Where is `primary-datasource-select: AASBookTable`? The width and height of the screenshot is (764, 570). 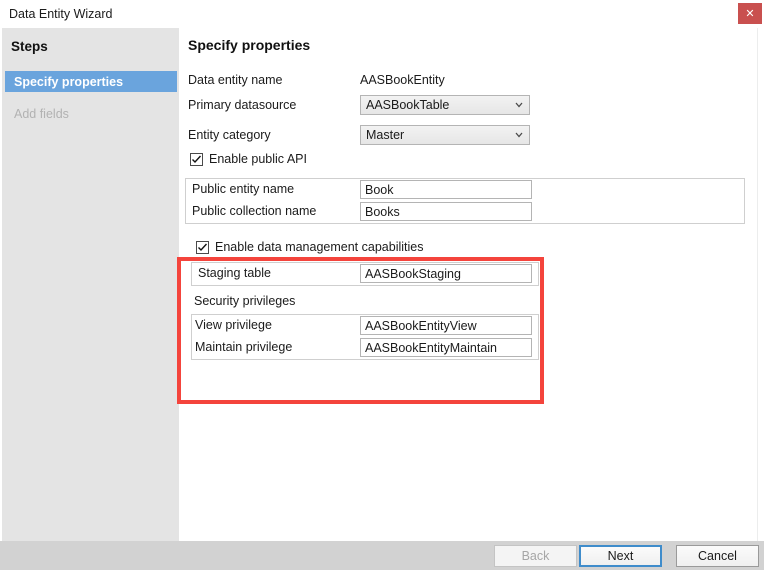
primary-datasource-select: AASBookTable is located at coordinates (445, 105).